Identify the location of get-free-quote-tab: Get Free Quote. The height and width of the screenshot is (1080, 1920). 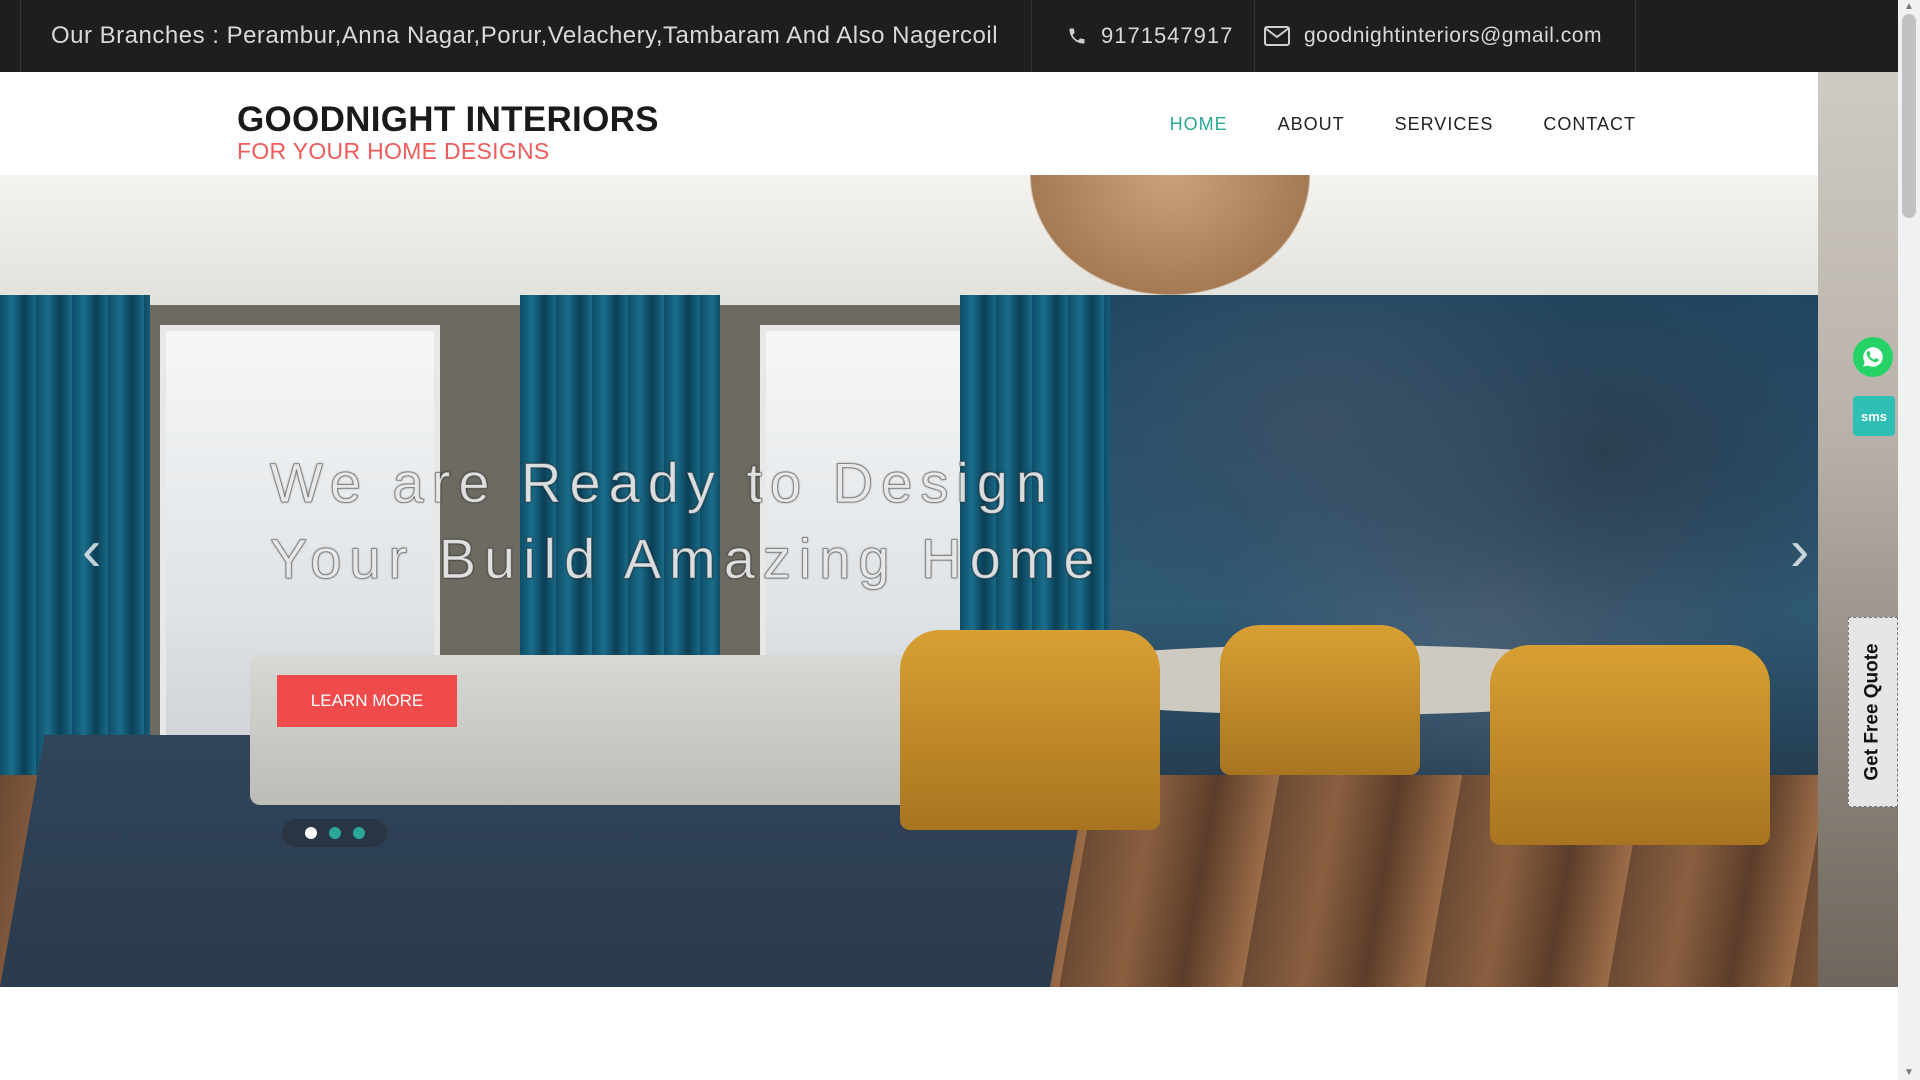
(1873, 712).